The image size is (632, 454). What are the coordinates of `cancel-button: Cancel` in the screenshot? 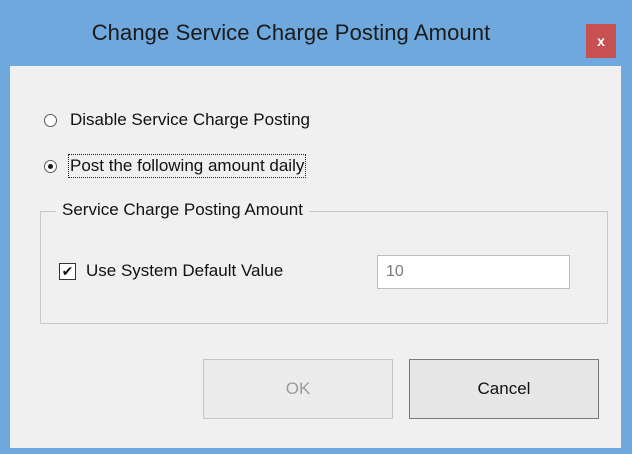 It's located at (504, 389).